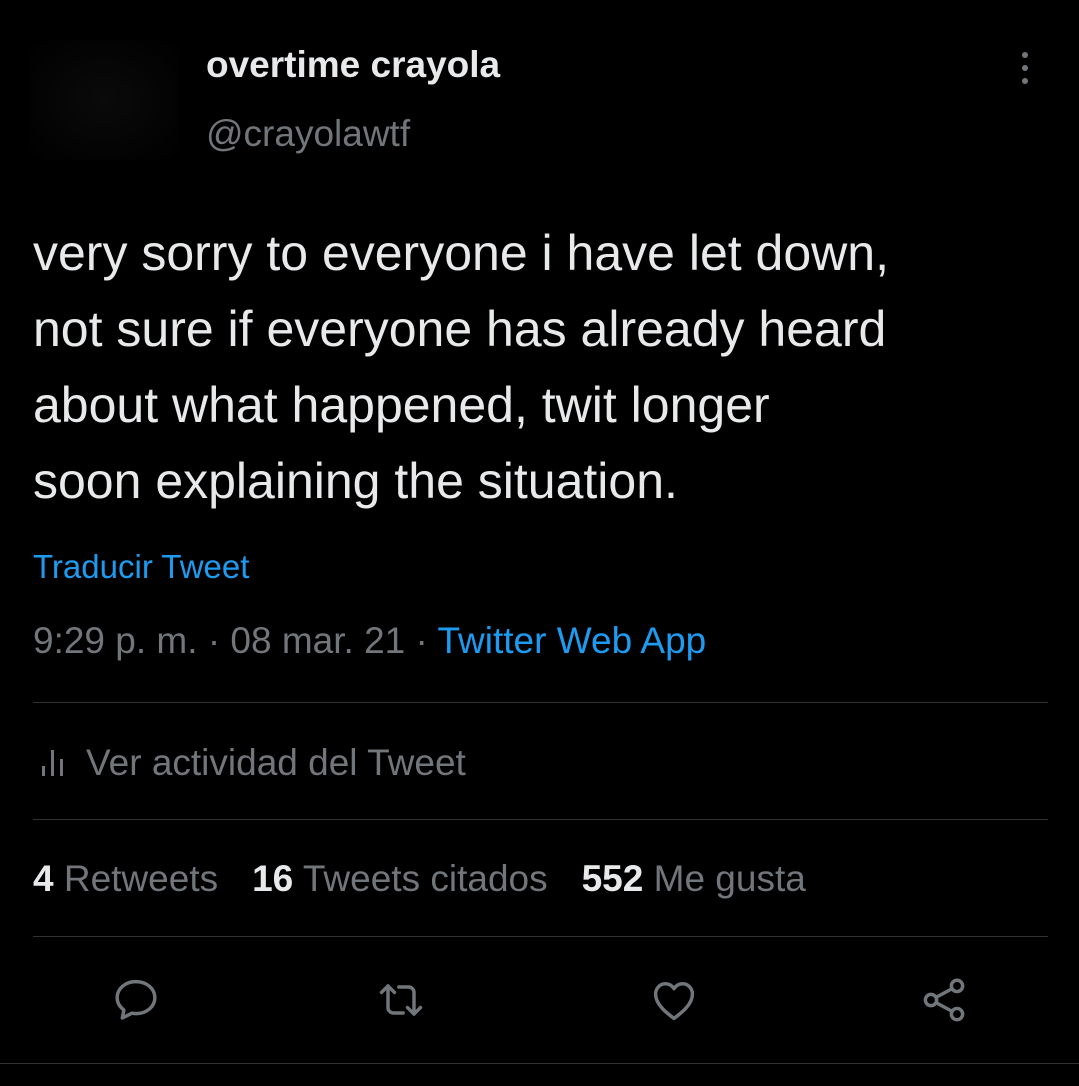 The height and width of the screenshot is (1086, 1079). I want to click on share-button, so click(944, 1000).